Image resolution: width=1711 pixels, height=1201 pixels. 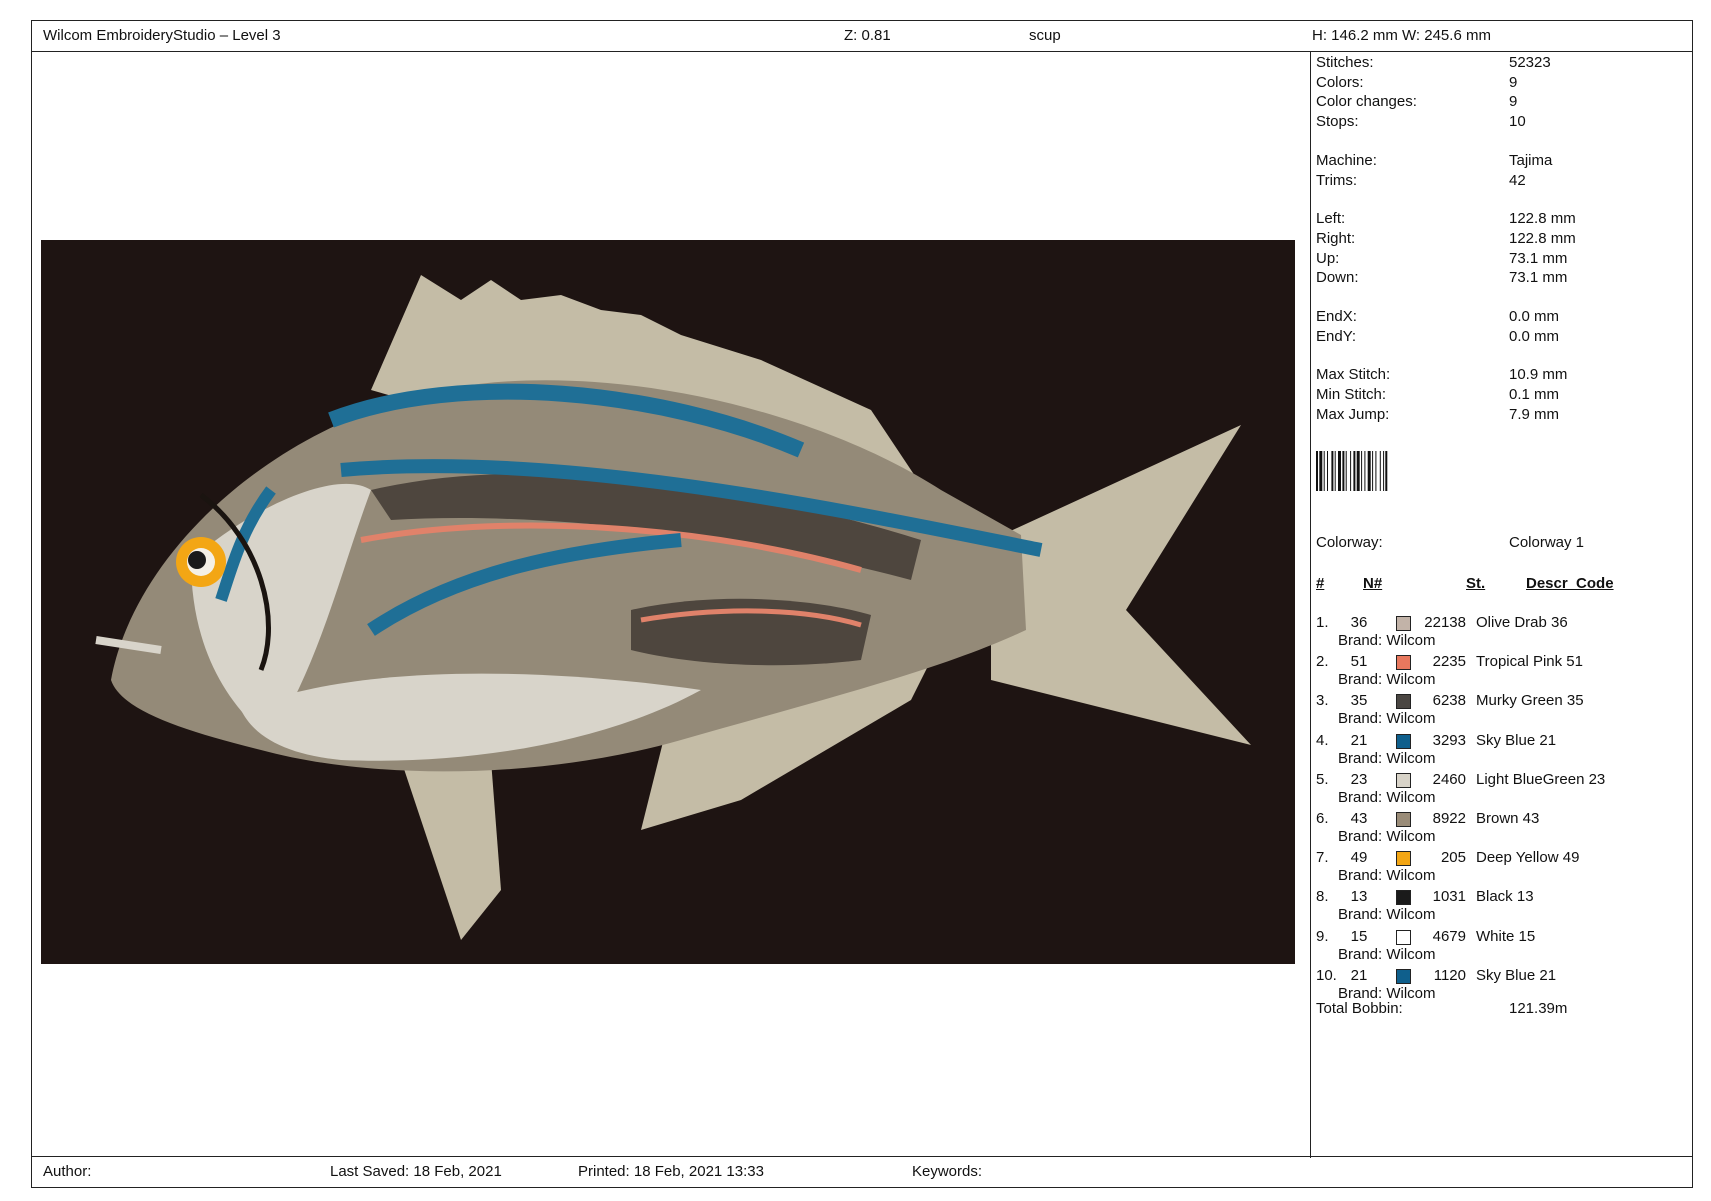 I want to click on color-row: 1. 36 22138 Olive Drab 36 Brand: Wilcom, so click(x=1501, y=633).